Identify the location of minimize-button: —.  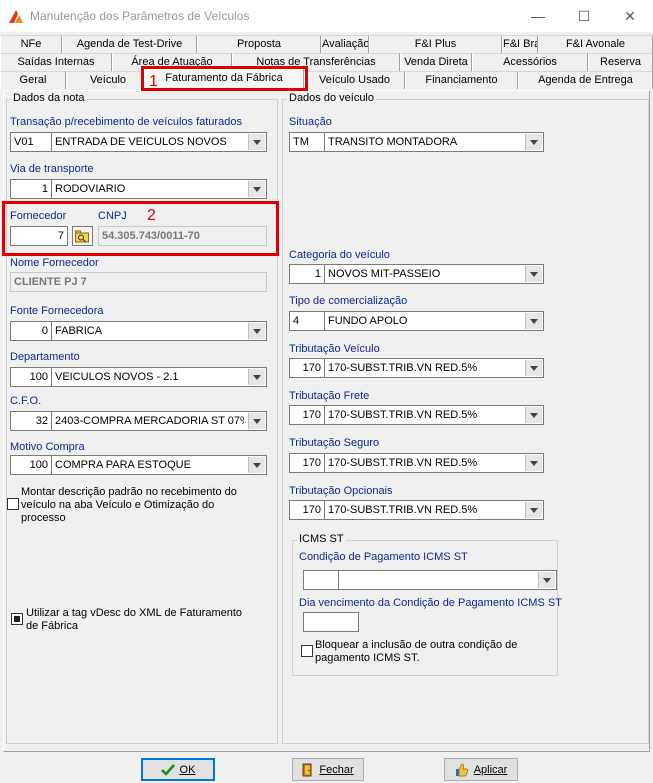
(538, 16).